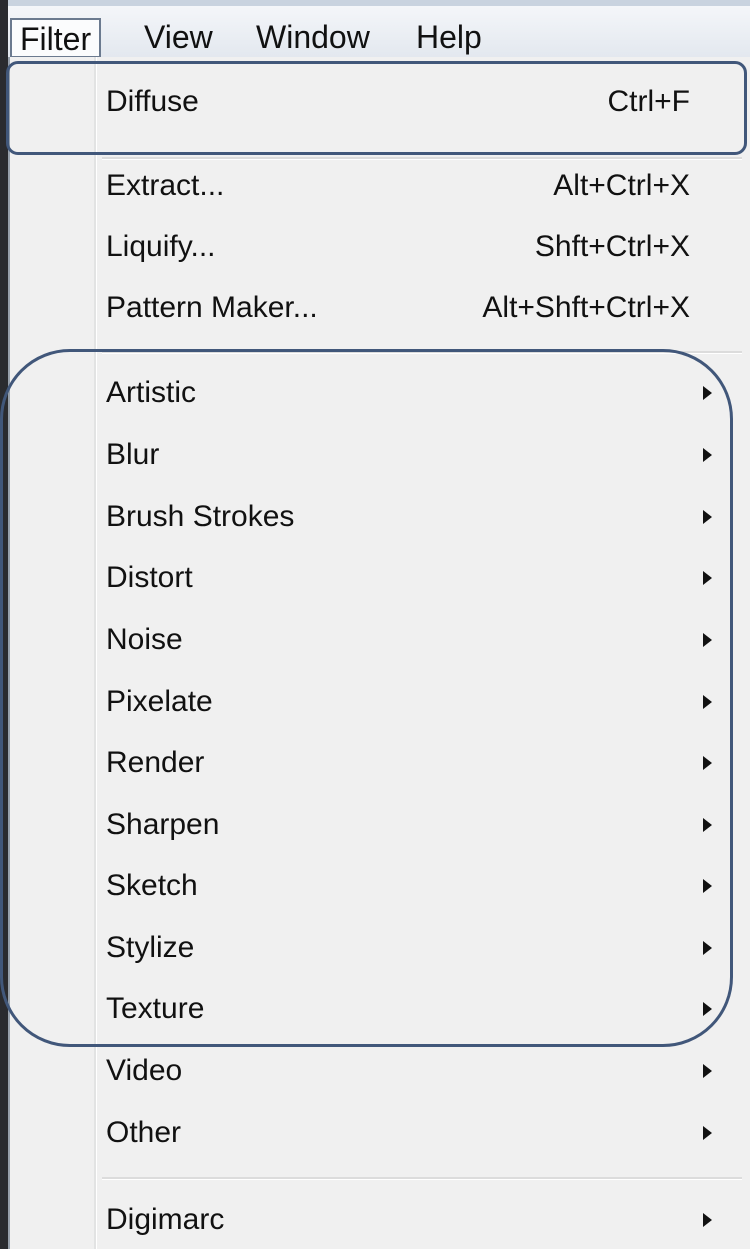  I want to click on menu-item-shortcut: Alt+Ctrl+X, so click(621, 185).